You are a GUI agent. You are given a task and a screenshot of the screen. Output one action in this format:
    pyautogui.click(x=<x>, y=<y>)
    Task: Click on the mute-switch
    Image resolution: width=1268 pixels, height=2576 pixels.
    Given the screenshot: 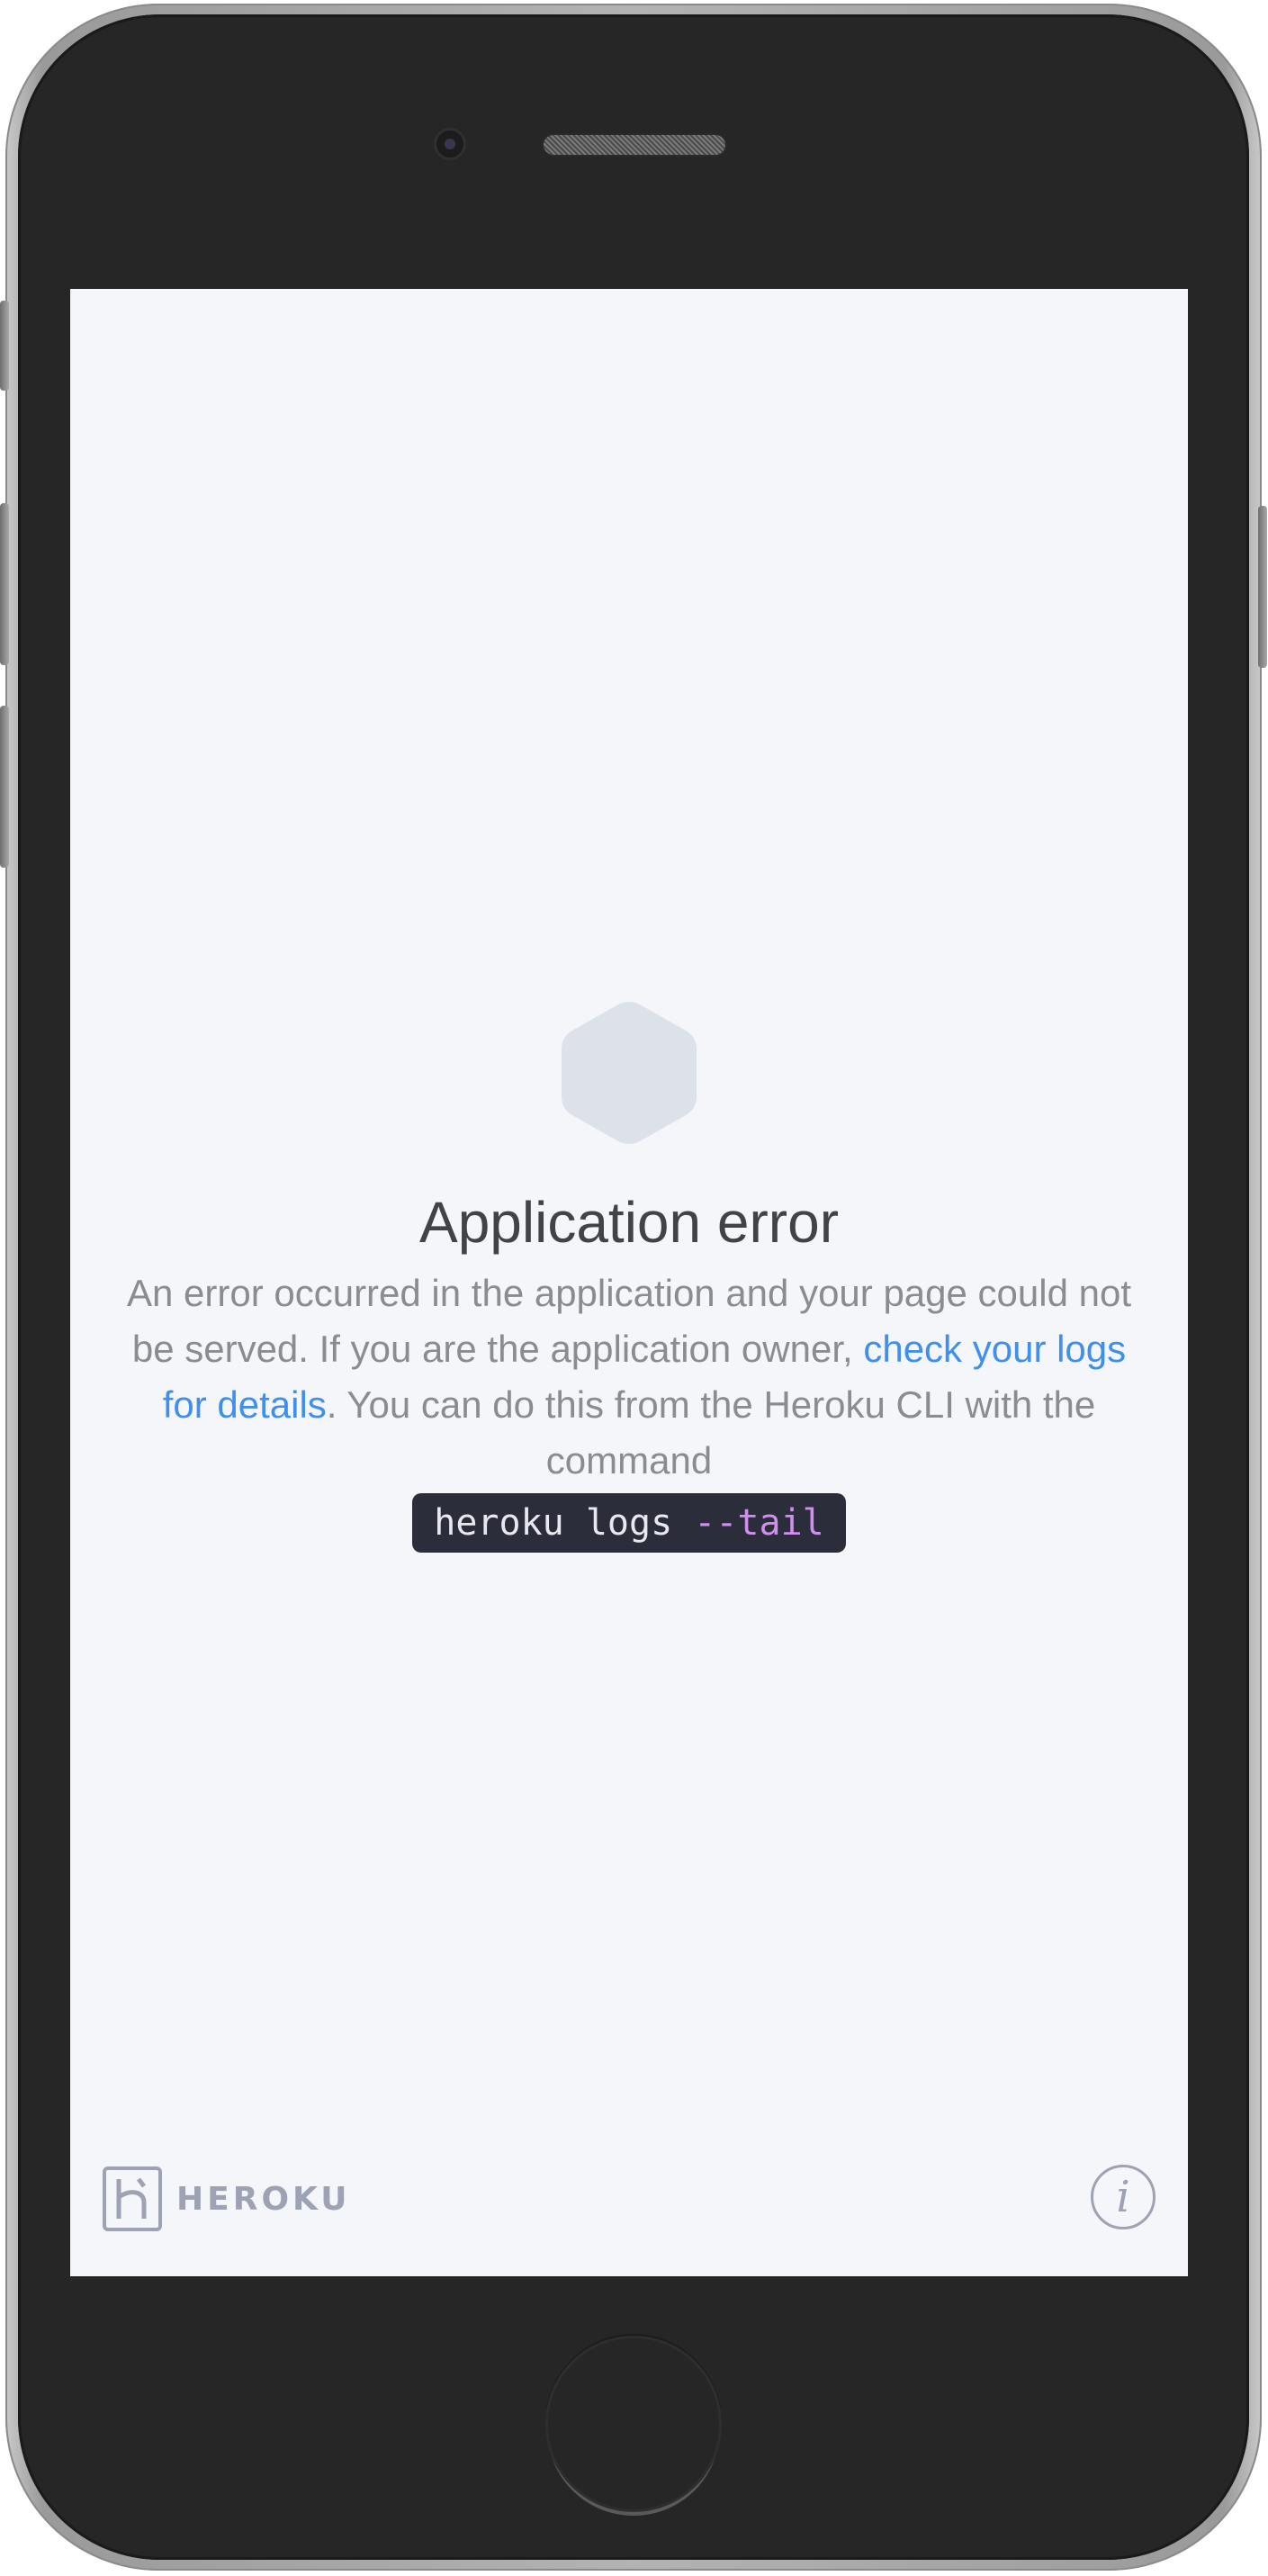 What is the action you would take?
    pyautogui.click(x=4, y=346)
    